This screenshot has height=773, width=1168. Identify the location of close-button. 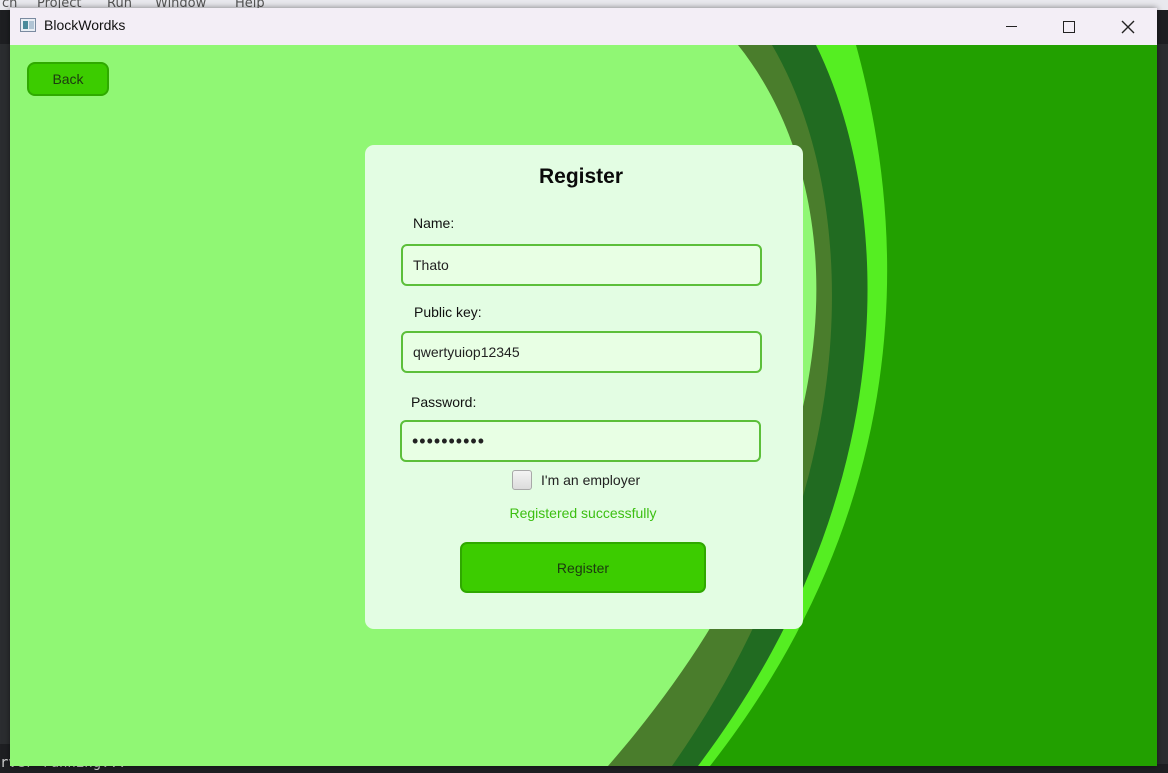
(1128, 26).